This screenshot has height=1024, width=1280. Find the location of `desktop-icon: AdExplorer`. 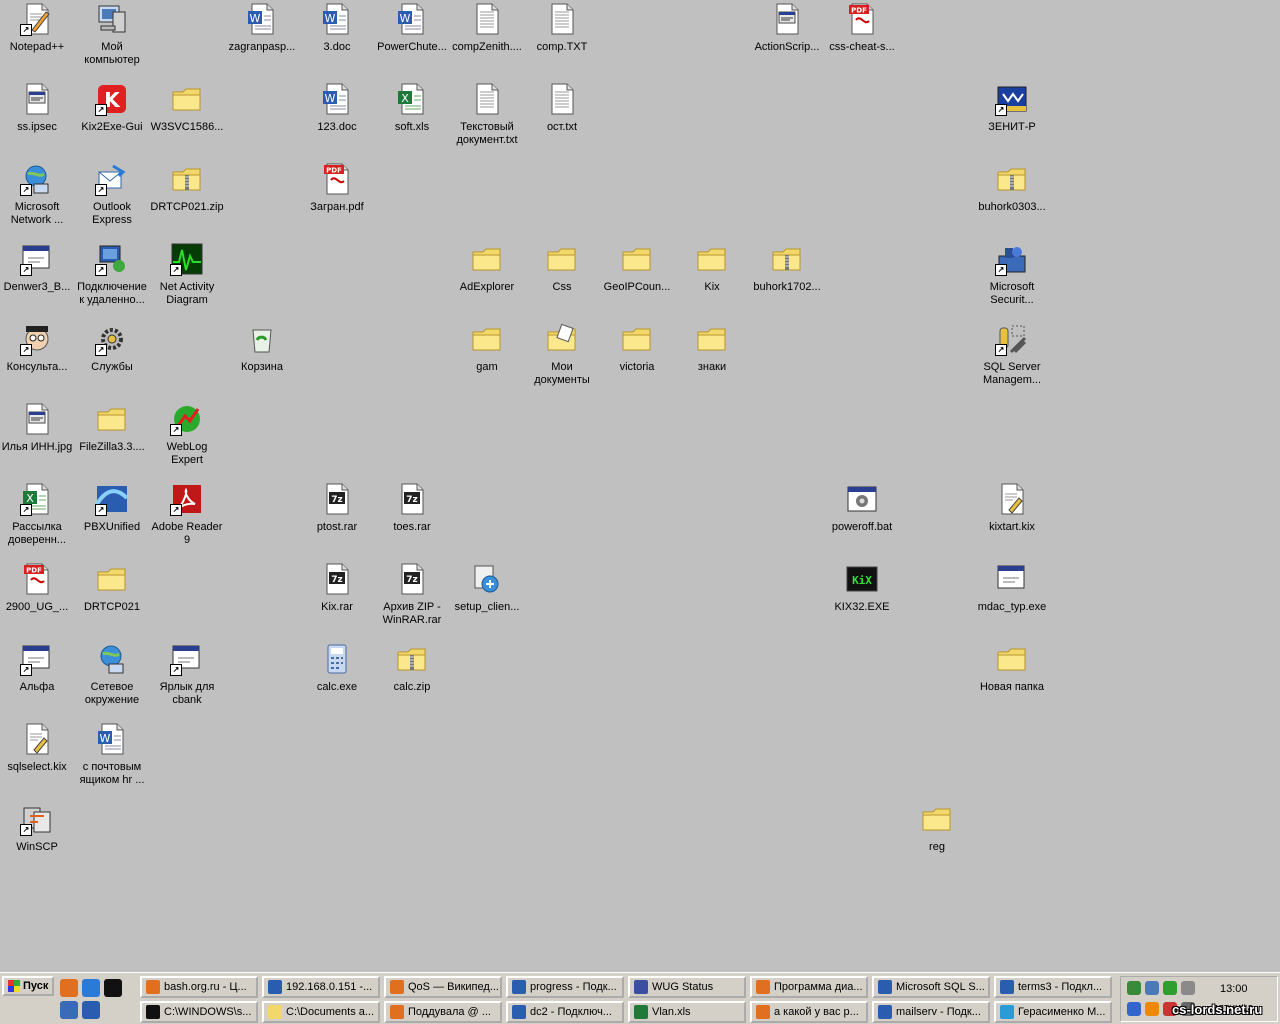

desktop-icon: AdExplorer is located at coordinates (487, 279).